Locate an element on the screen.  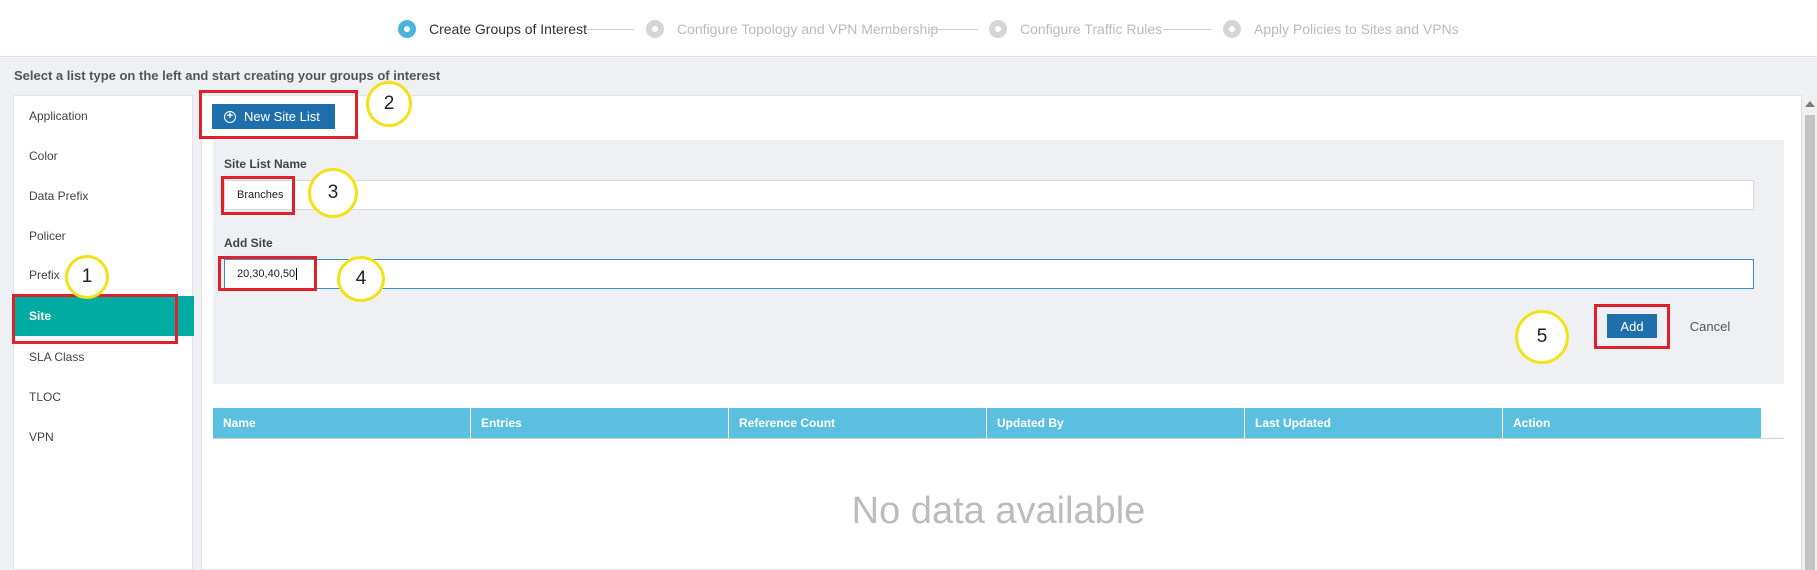
wizard-step-topology: Configure Topology and VPN Membership is located at coordinates (792, 29).